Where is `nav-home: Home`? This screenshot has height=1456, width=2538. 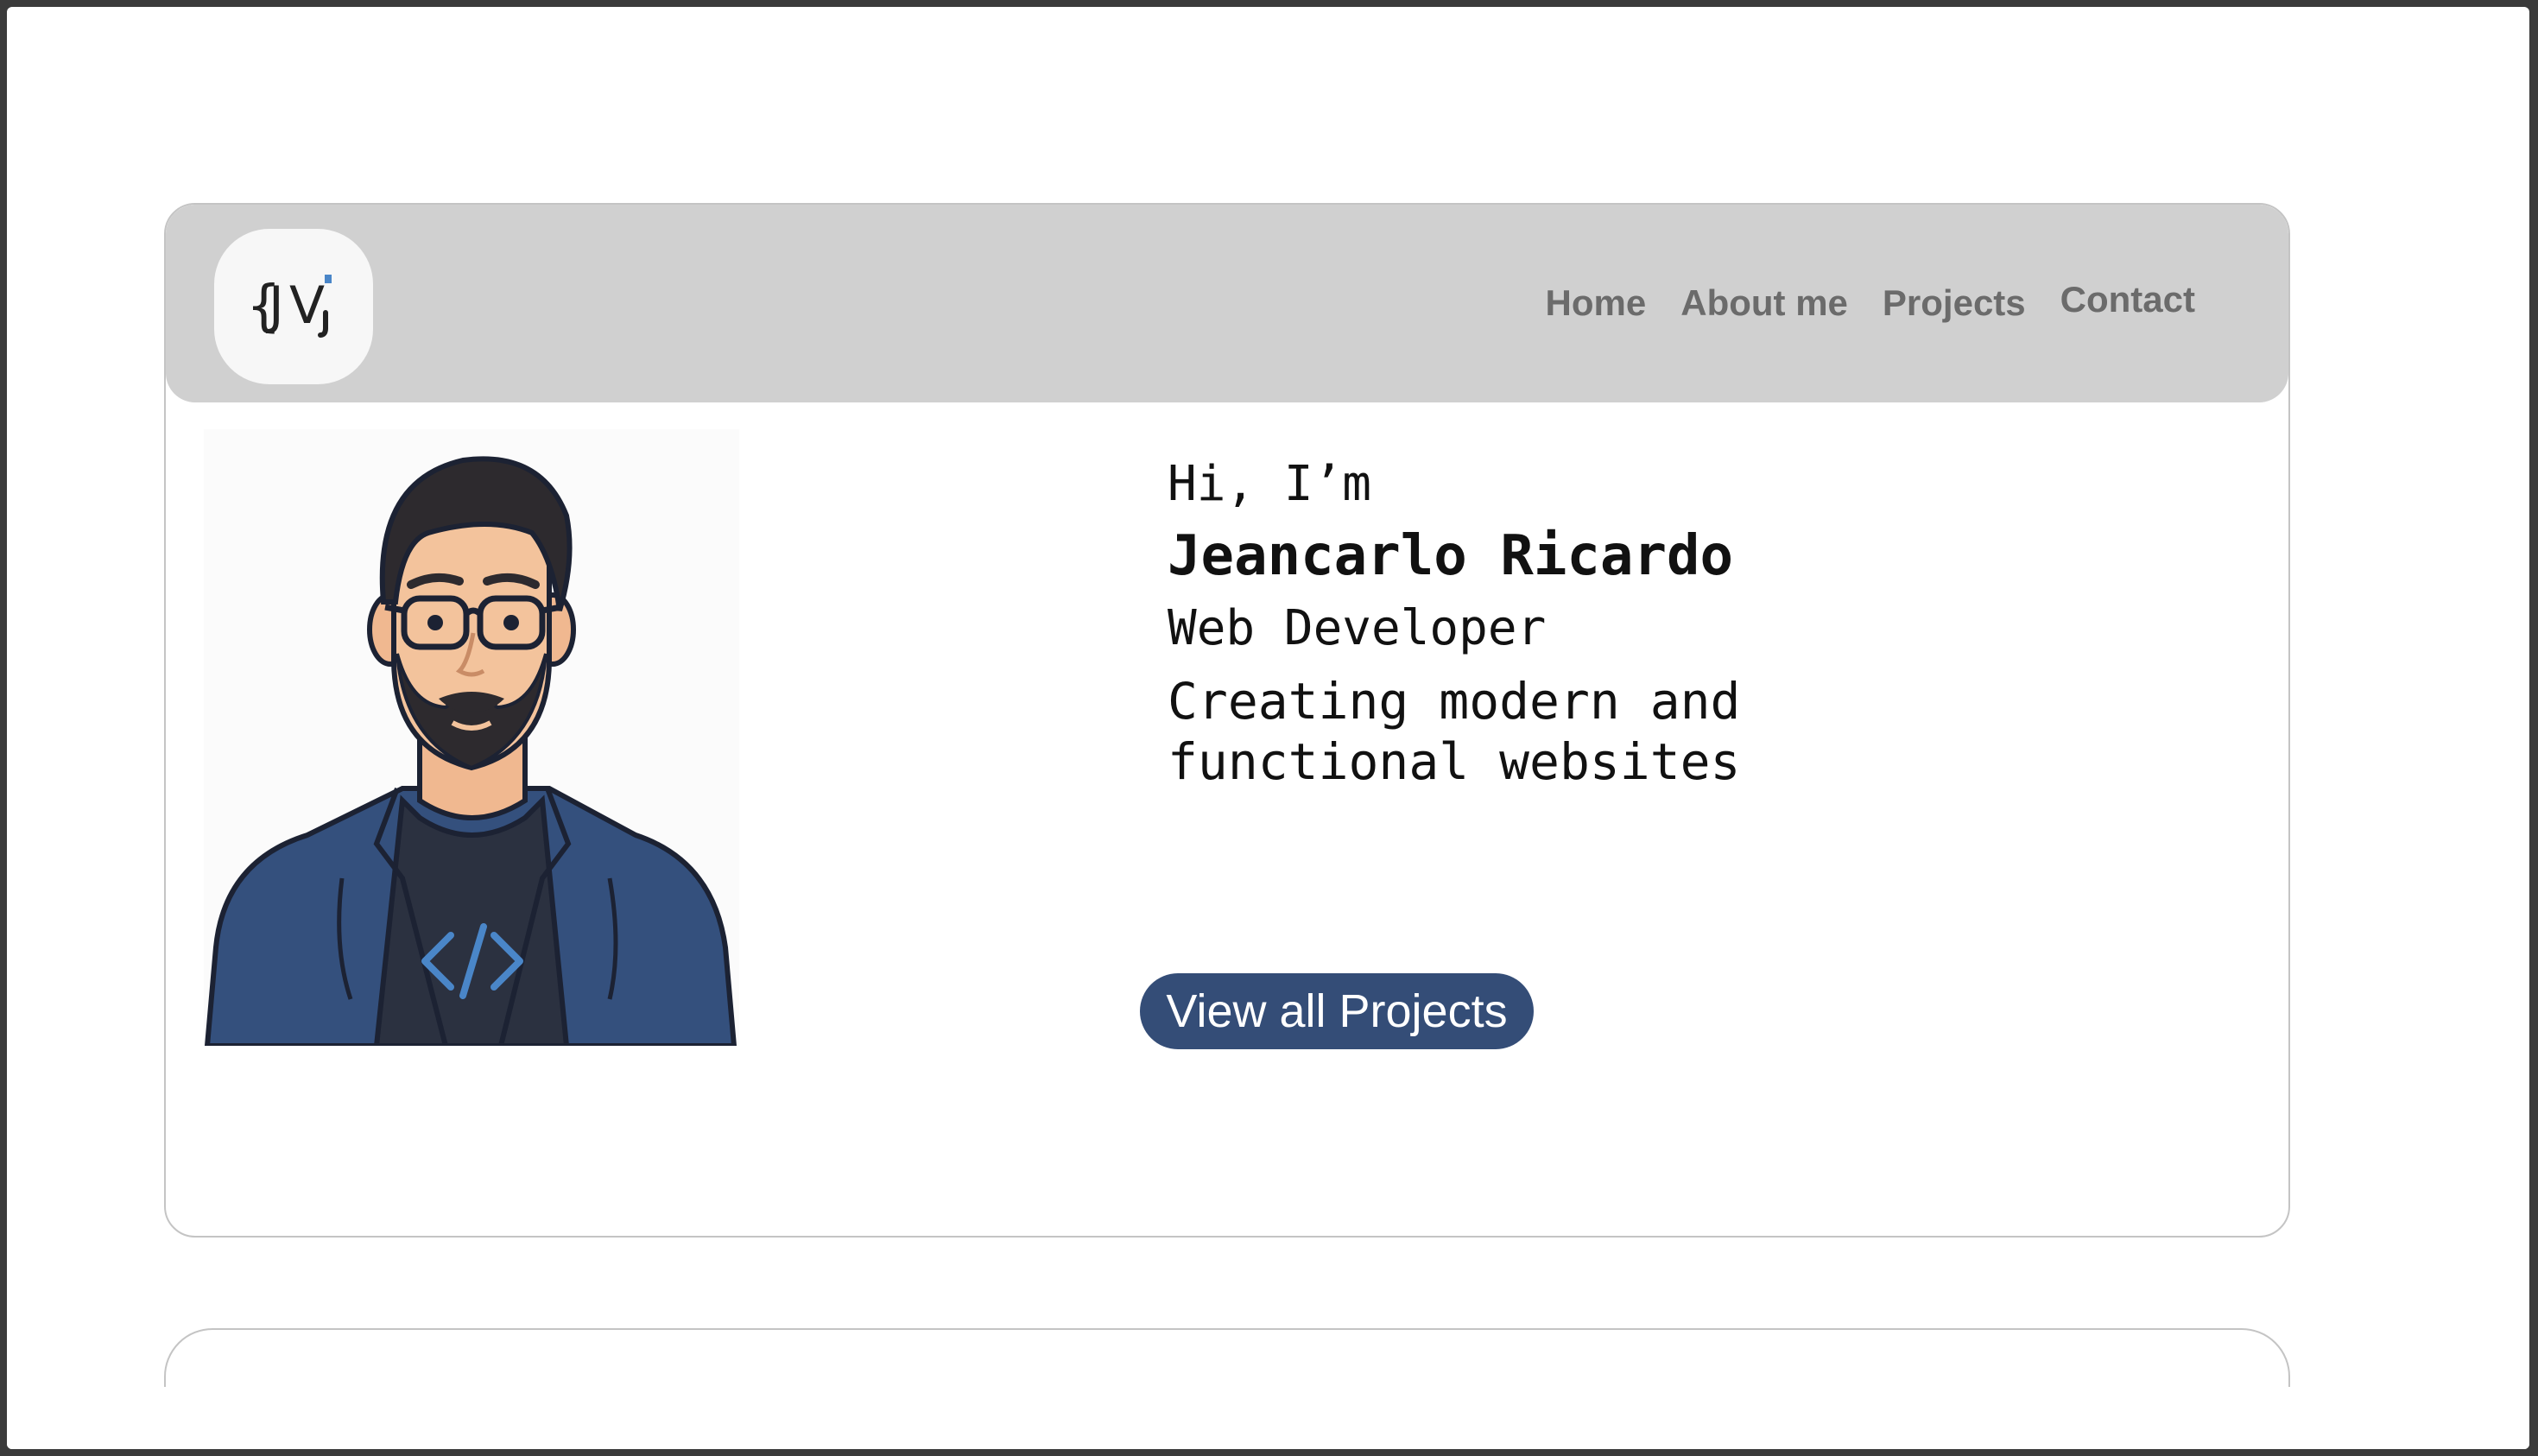 nav-home: Home is located at coordinates (1596, 303).